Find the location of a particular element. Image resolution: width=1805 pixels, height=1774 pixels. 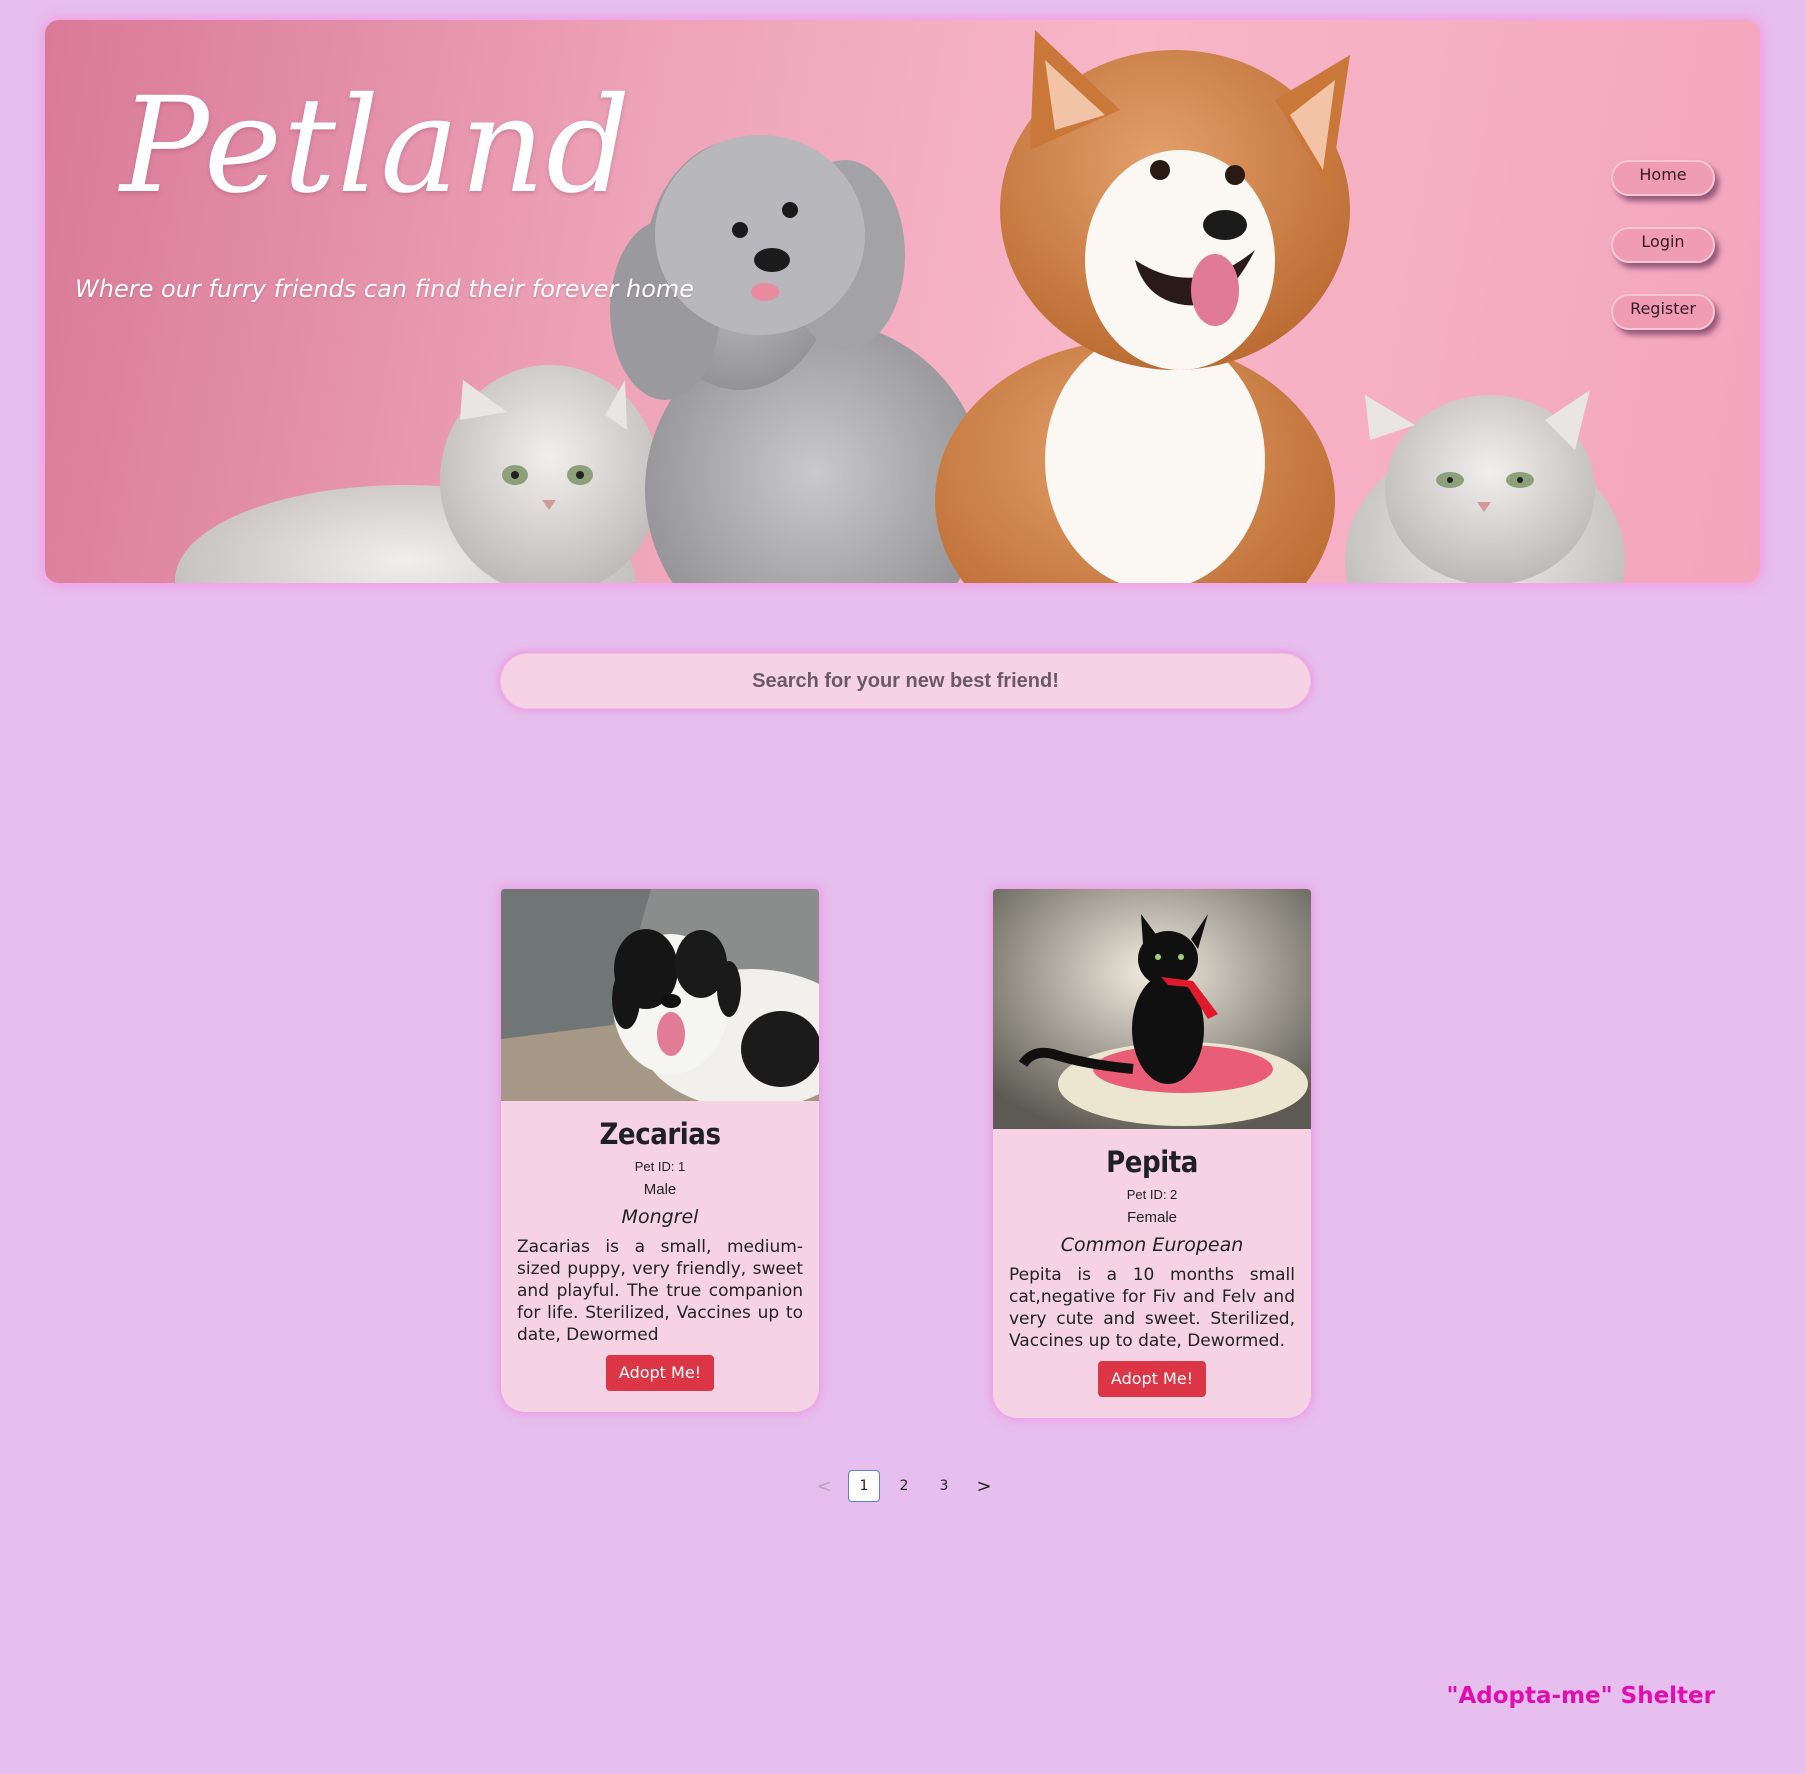

corgi is located at coordinates (1142, 306).